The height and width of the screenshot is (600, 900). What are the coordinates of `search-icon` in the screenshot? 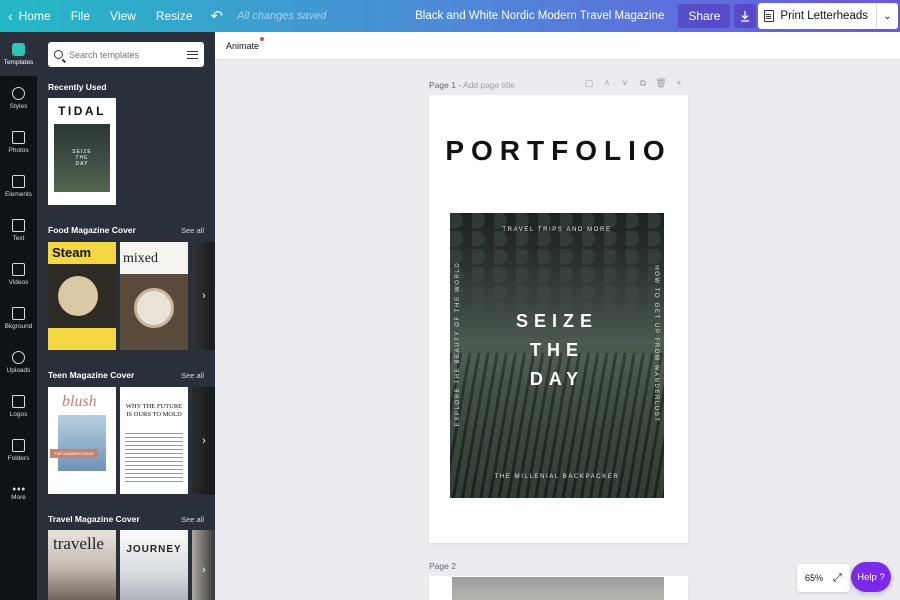 It's located at (58, 54).